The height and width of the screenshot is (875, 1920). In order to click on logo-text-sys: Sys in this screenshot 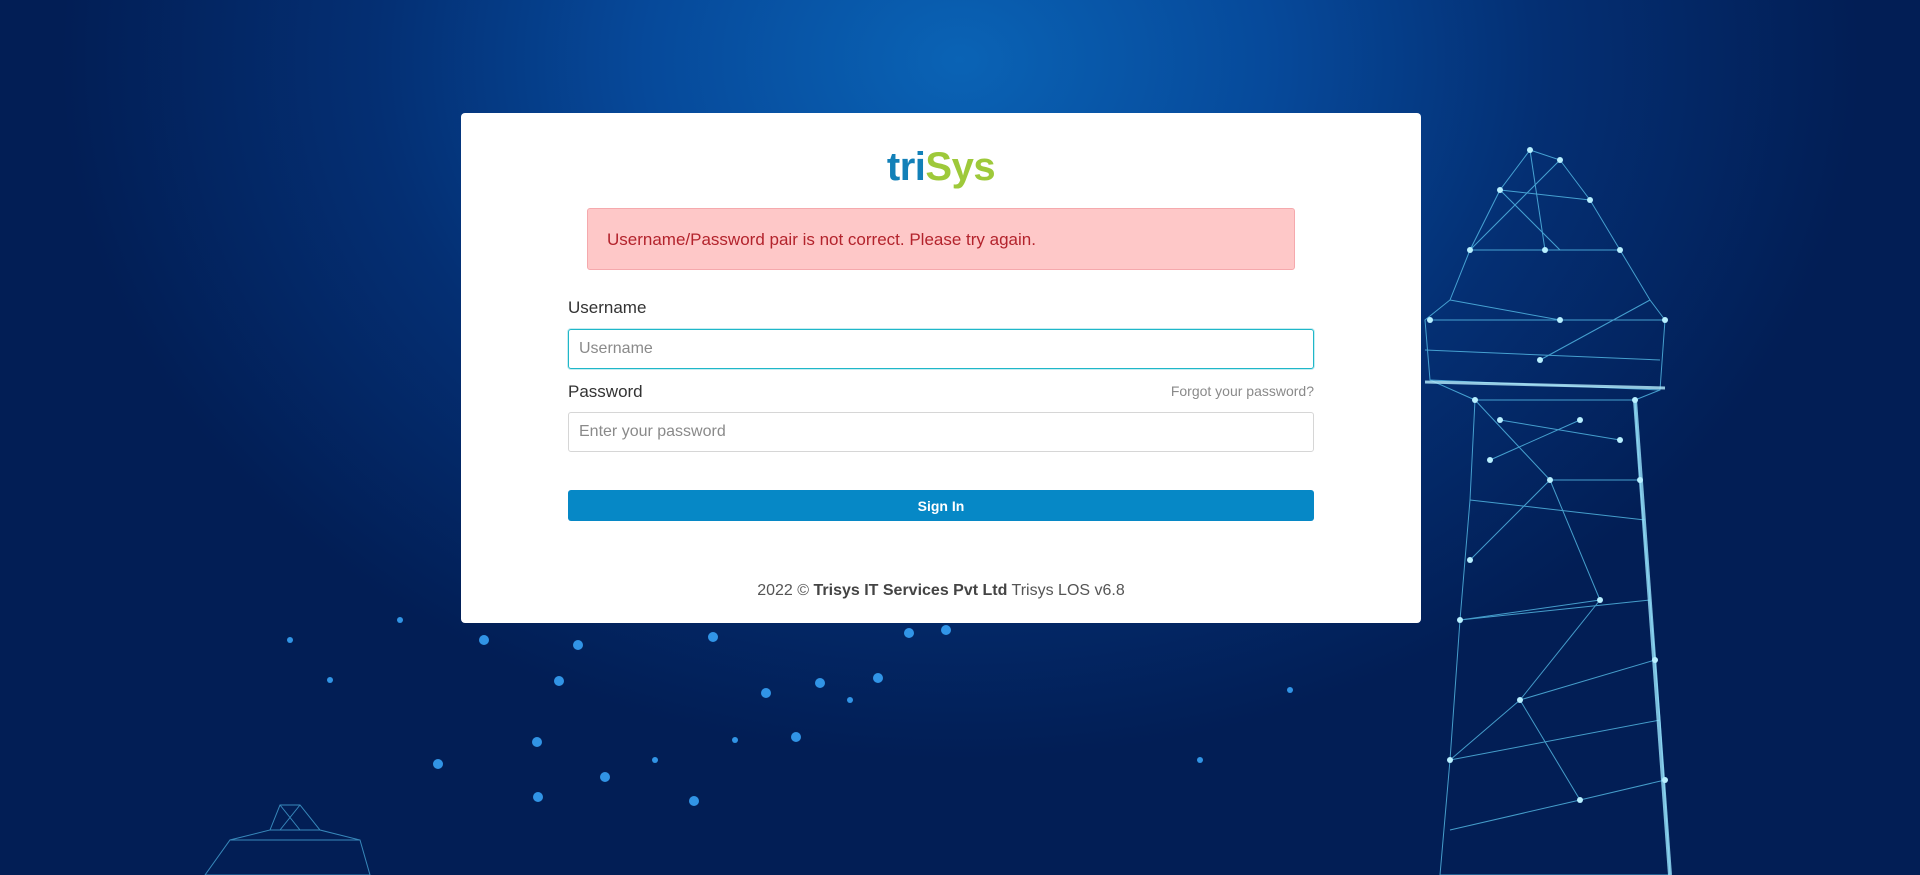, I will do `click(960, 167)`.